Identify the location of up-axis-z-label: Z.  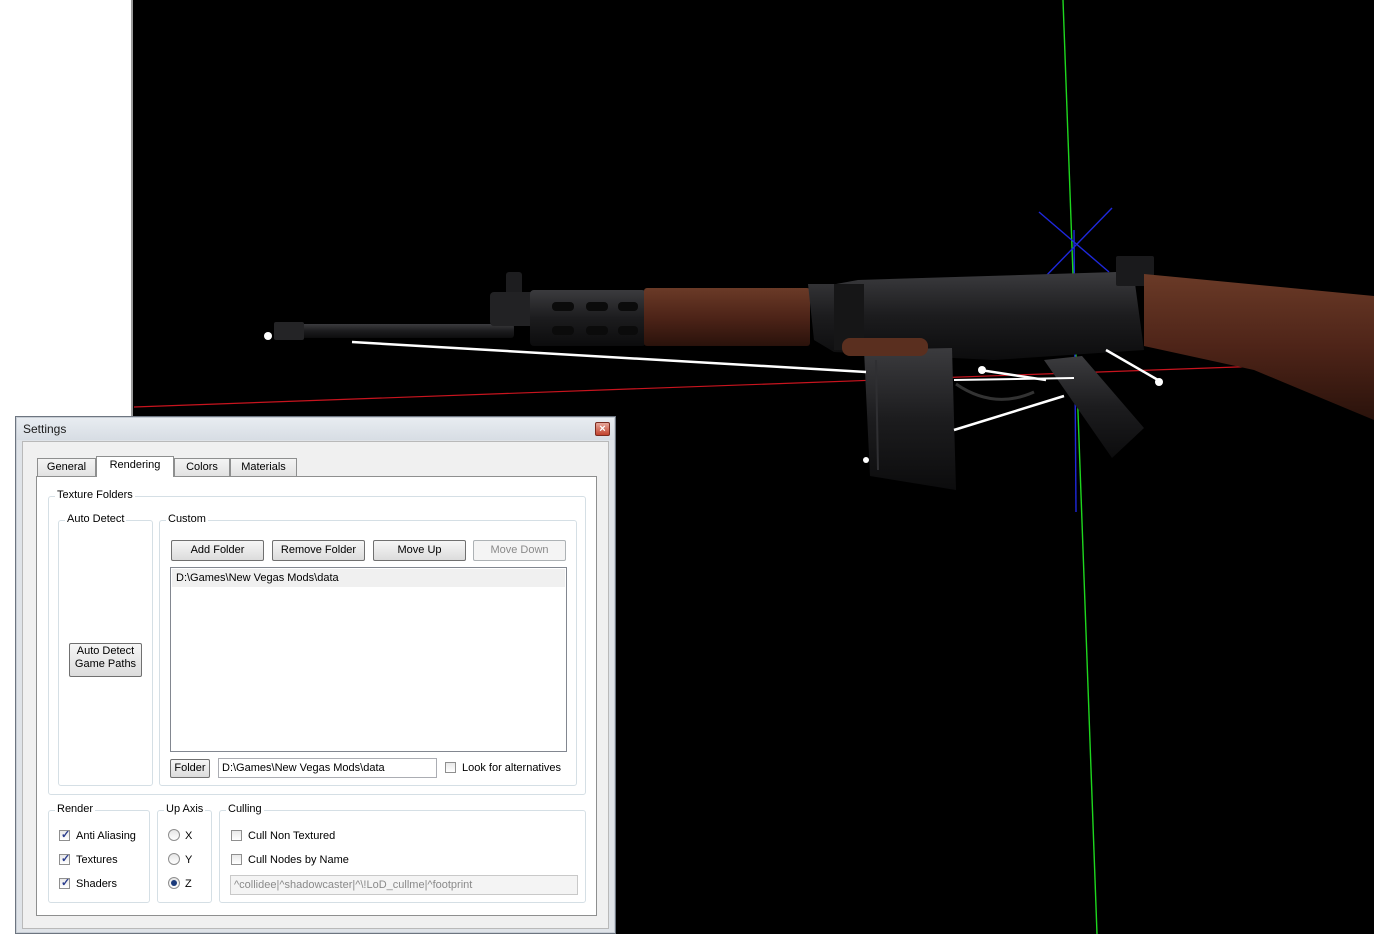
(188, 884).